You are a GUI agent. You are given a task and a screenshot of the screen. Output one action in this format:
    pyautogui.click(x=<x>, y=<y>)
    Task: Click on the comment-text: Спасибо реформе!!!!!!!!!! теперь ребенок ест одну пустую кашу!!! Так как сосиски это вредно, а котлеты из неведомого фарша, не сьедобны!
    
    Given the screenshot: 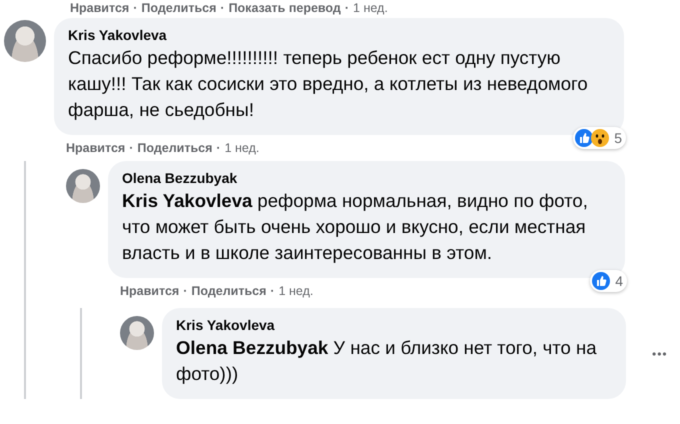 What is the action you would take?
    pyautogui.click(x=328, y=84)
    